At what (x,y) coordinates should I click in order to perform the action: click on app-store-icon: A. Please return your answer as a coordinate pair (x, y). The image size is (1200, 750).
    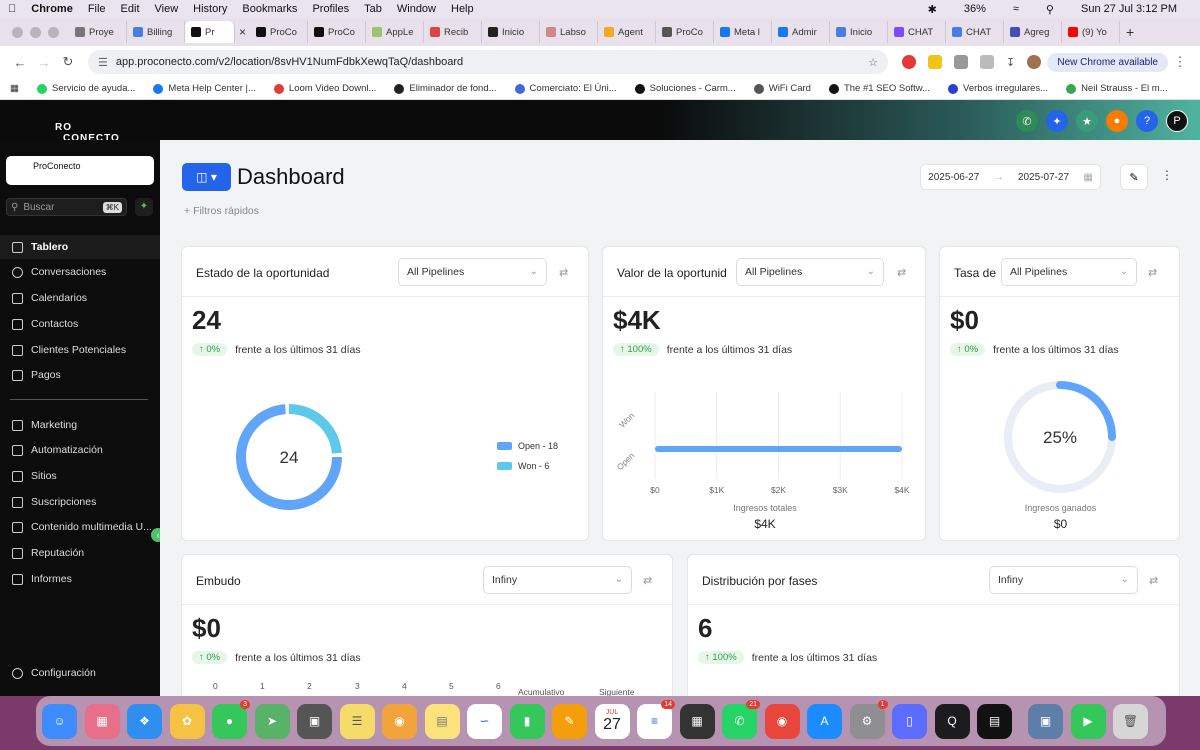
    Looking at the image, I should click on (824, 721).